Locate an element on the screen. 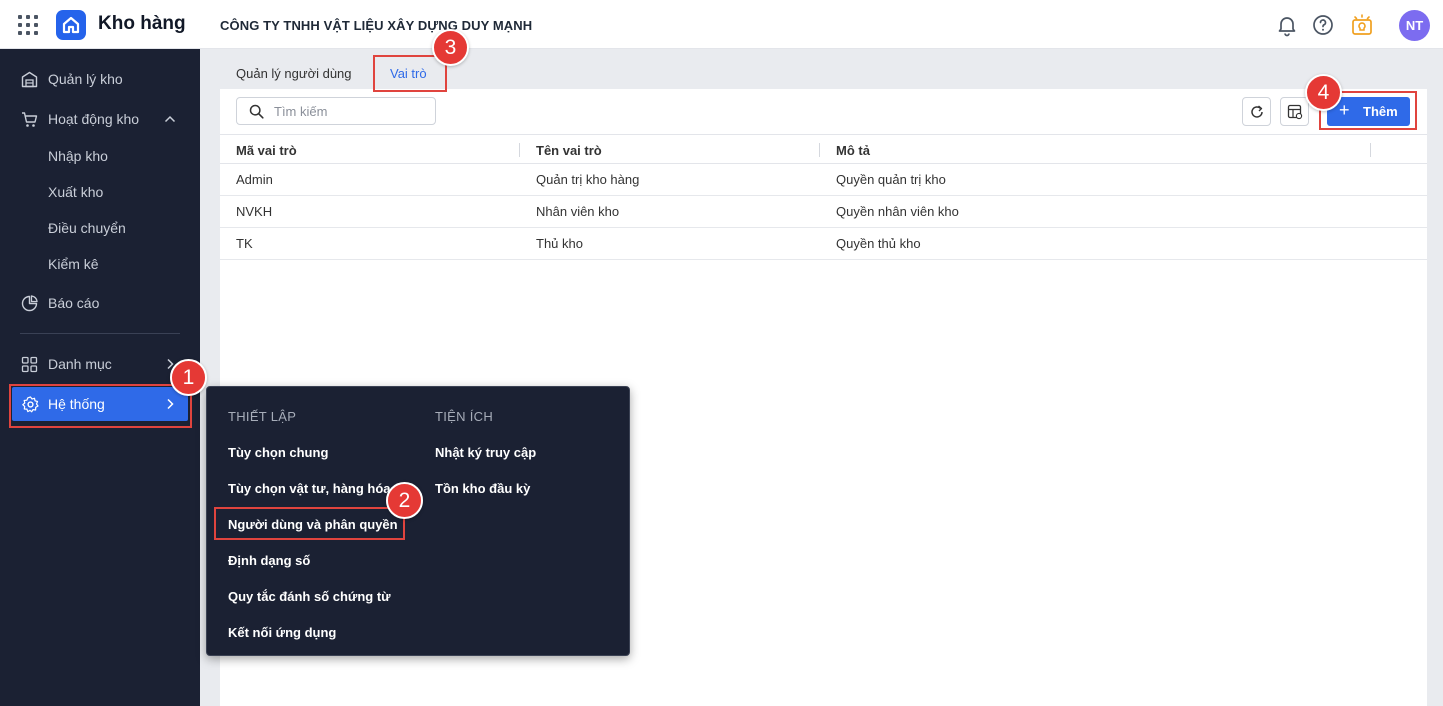  grid-icon is located at coordinates (29, 364).